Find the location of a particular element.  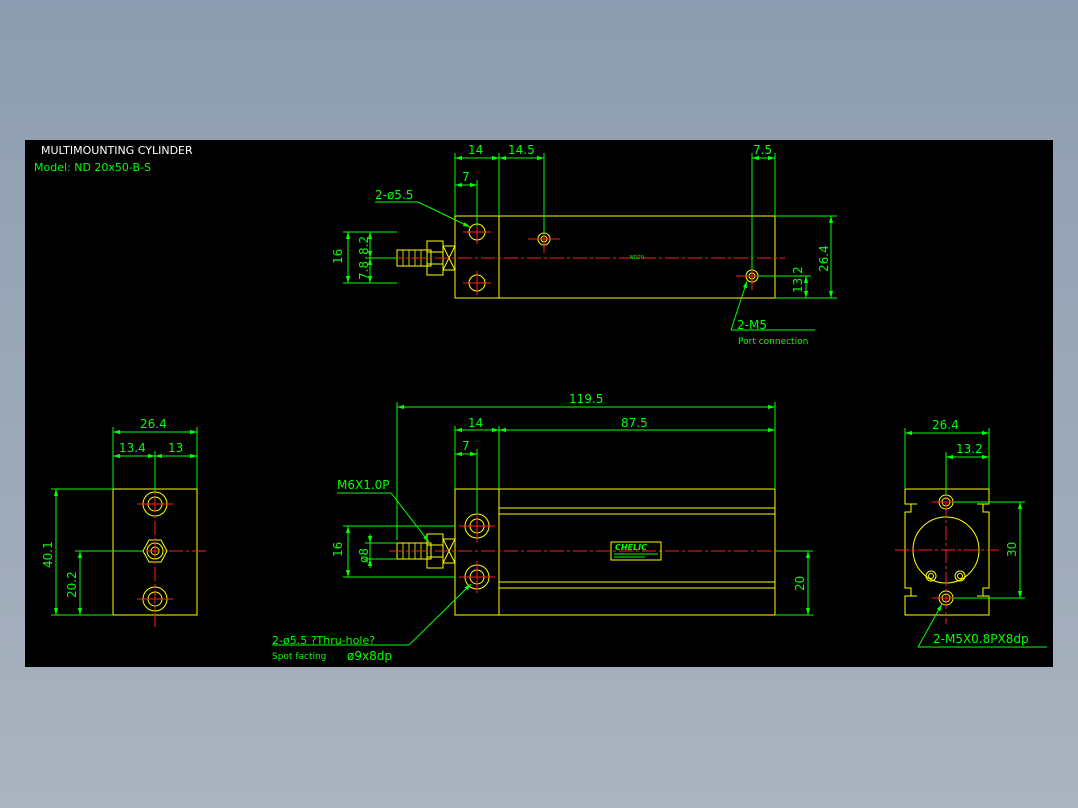

right-dim-26-4: 26.4 is located at coordinates (945, 425).